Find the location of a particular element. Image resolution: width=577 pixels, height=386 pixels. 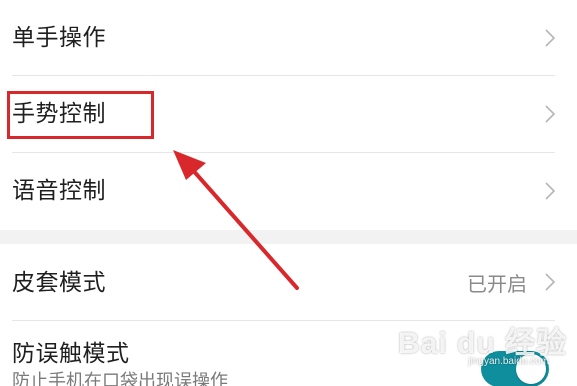

settings-item-label: 防误触模式 is located at coordinates (71, 354).